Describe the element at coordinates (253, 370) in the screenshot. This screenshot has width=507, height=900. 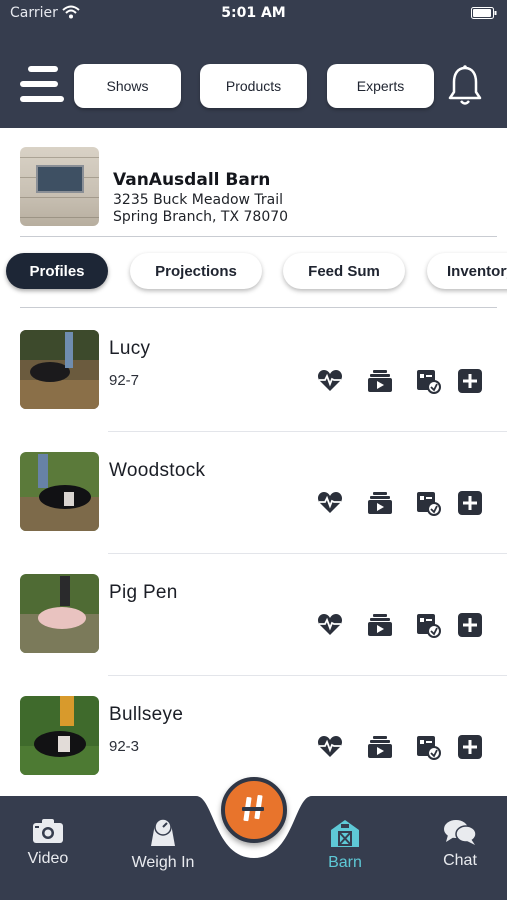
I see `list-item: Lucy 92-7` at that location.